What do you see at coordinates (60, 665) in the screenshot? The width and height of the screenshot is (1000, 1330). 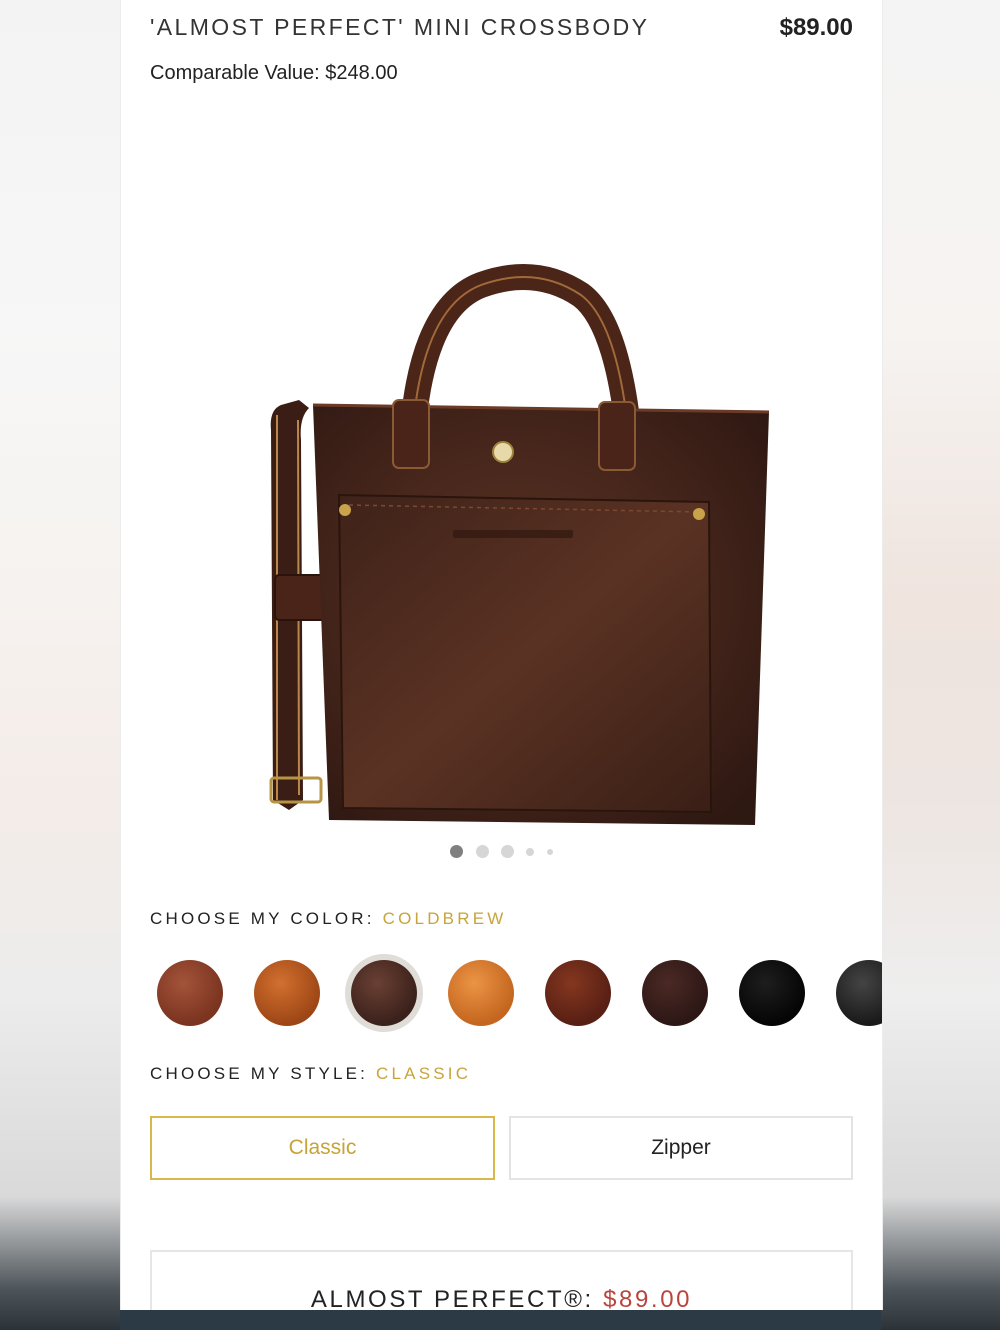 I see `background-left` at bounding box center [60, 665].